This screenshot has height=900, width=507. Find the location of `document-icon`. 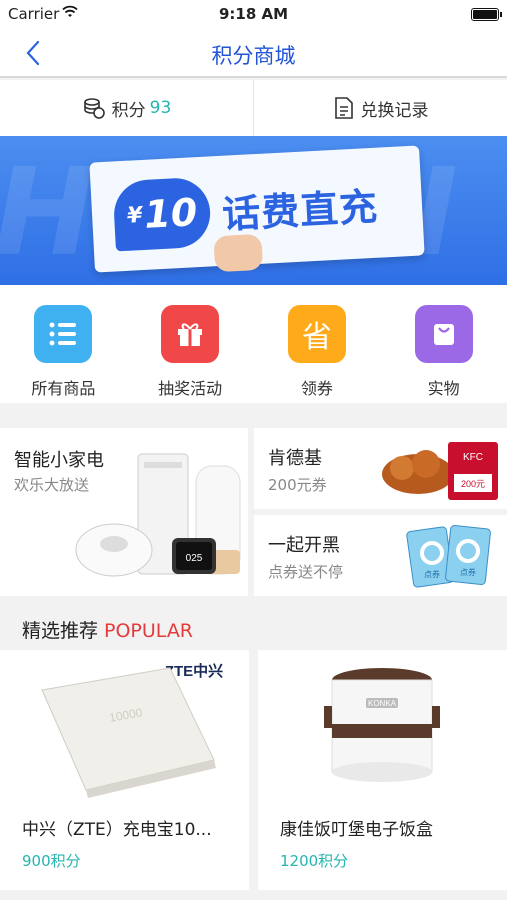

document-icon is located at coordinates (343, 108).